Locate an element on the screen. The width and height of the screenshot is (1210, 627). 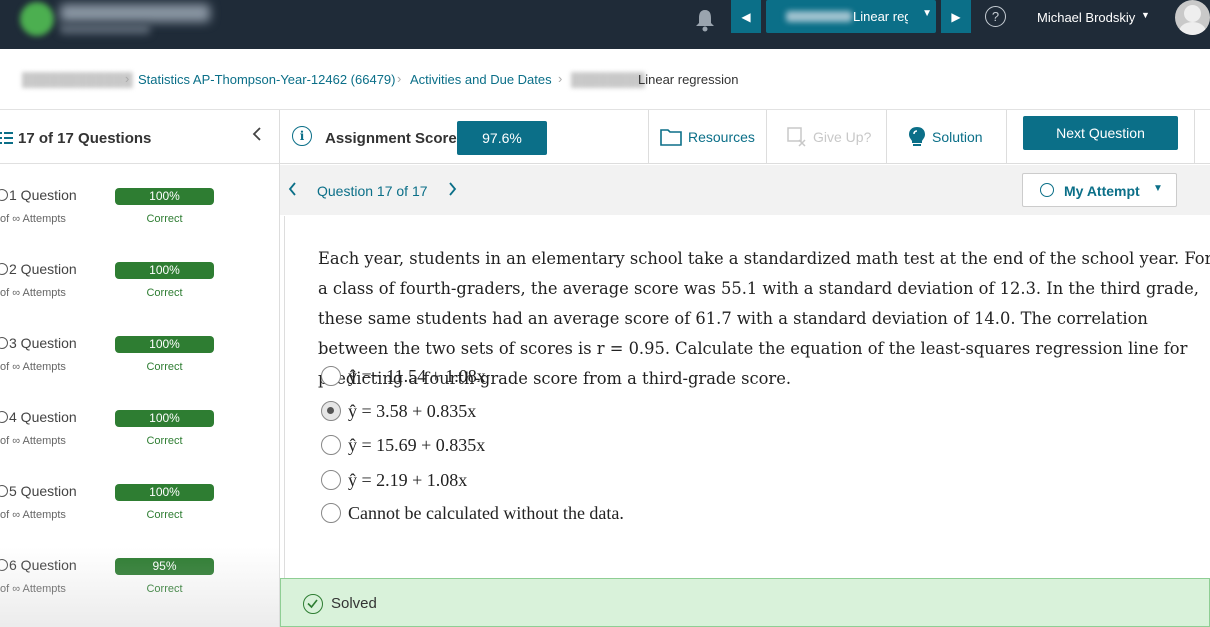
app-logo is located at coordinates (114, 19).